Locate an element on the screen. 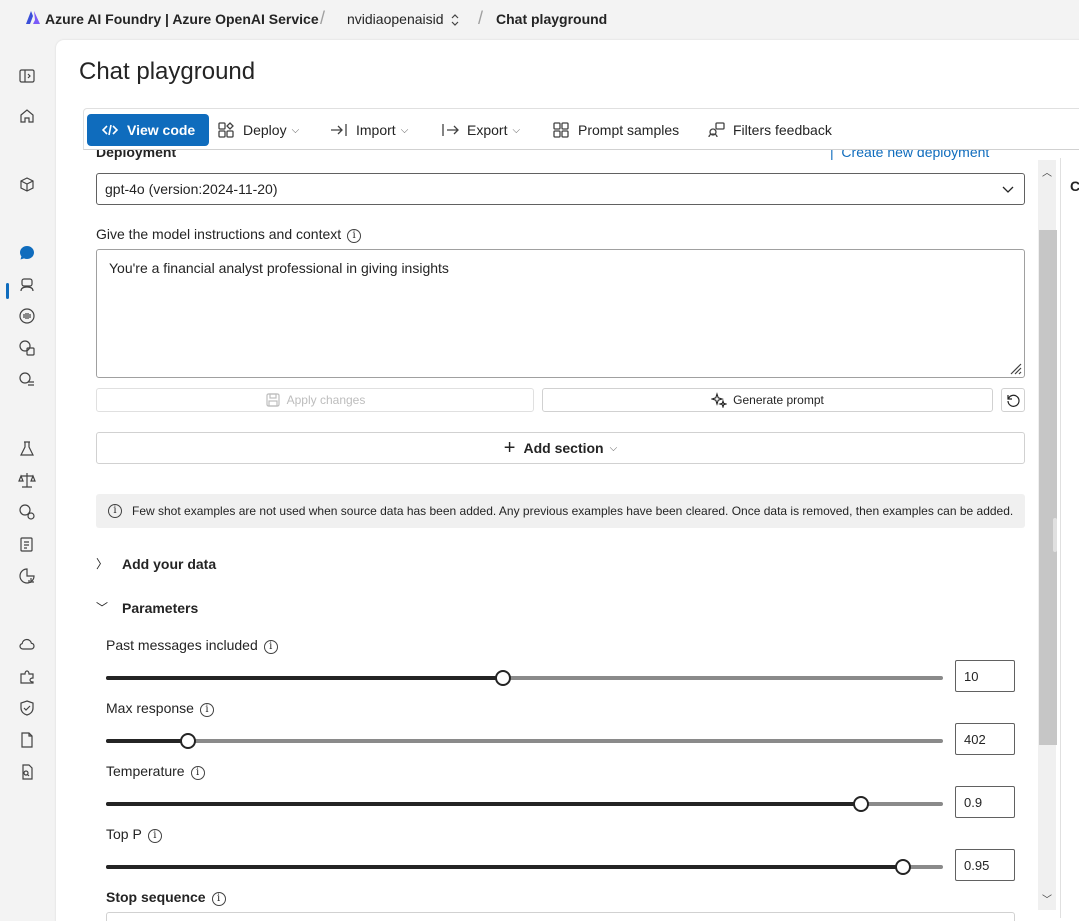 Image resolution: width=1079 pixels, height=921 pixels. chevron-right-icon: 〉 is located at coordinates (102, 564).